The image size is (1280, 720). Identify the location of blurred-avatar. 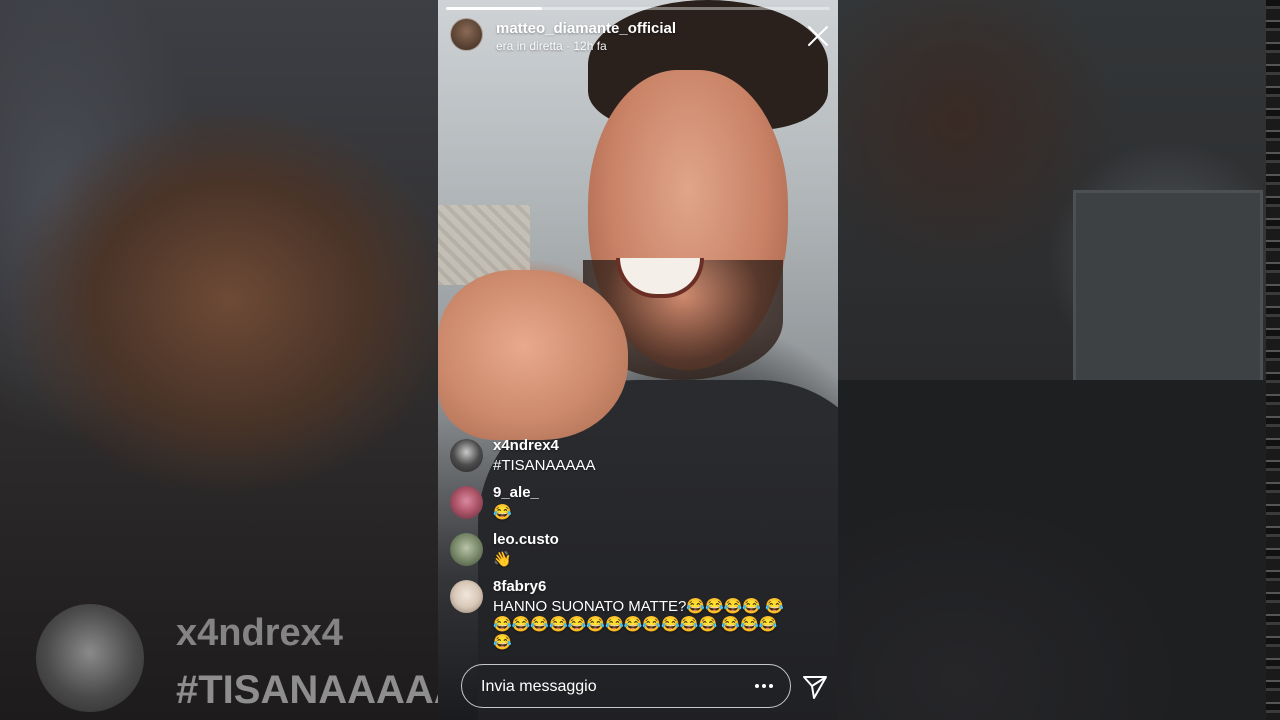
(90, 658).